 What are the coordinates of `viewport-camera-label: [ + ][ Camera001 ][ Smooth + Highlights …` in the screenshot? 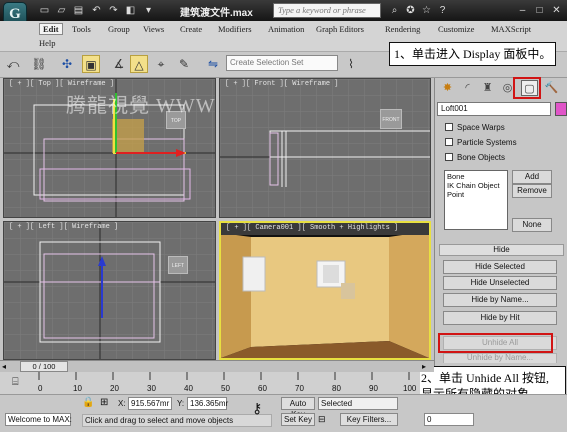 It's located at (312, 228).